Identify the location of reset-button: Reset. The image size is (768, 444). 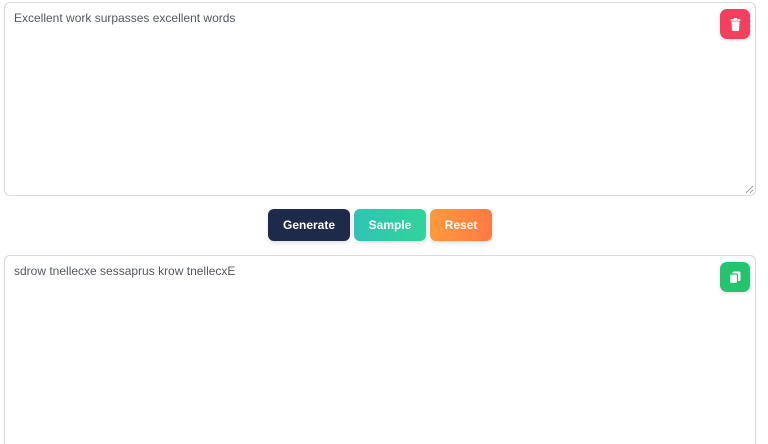
(461, 225).